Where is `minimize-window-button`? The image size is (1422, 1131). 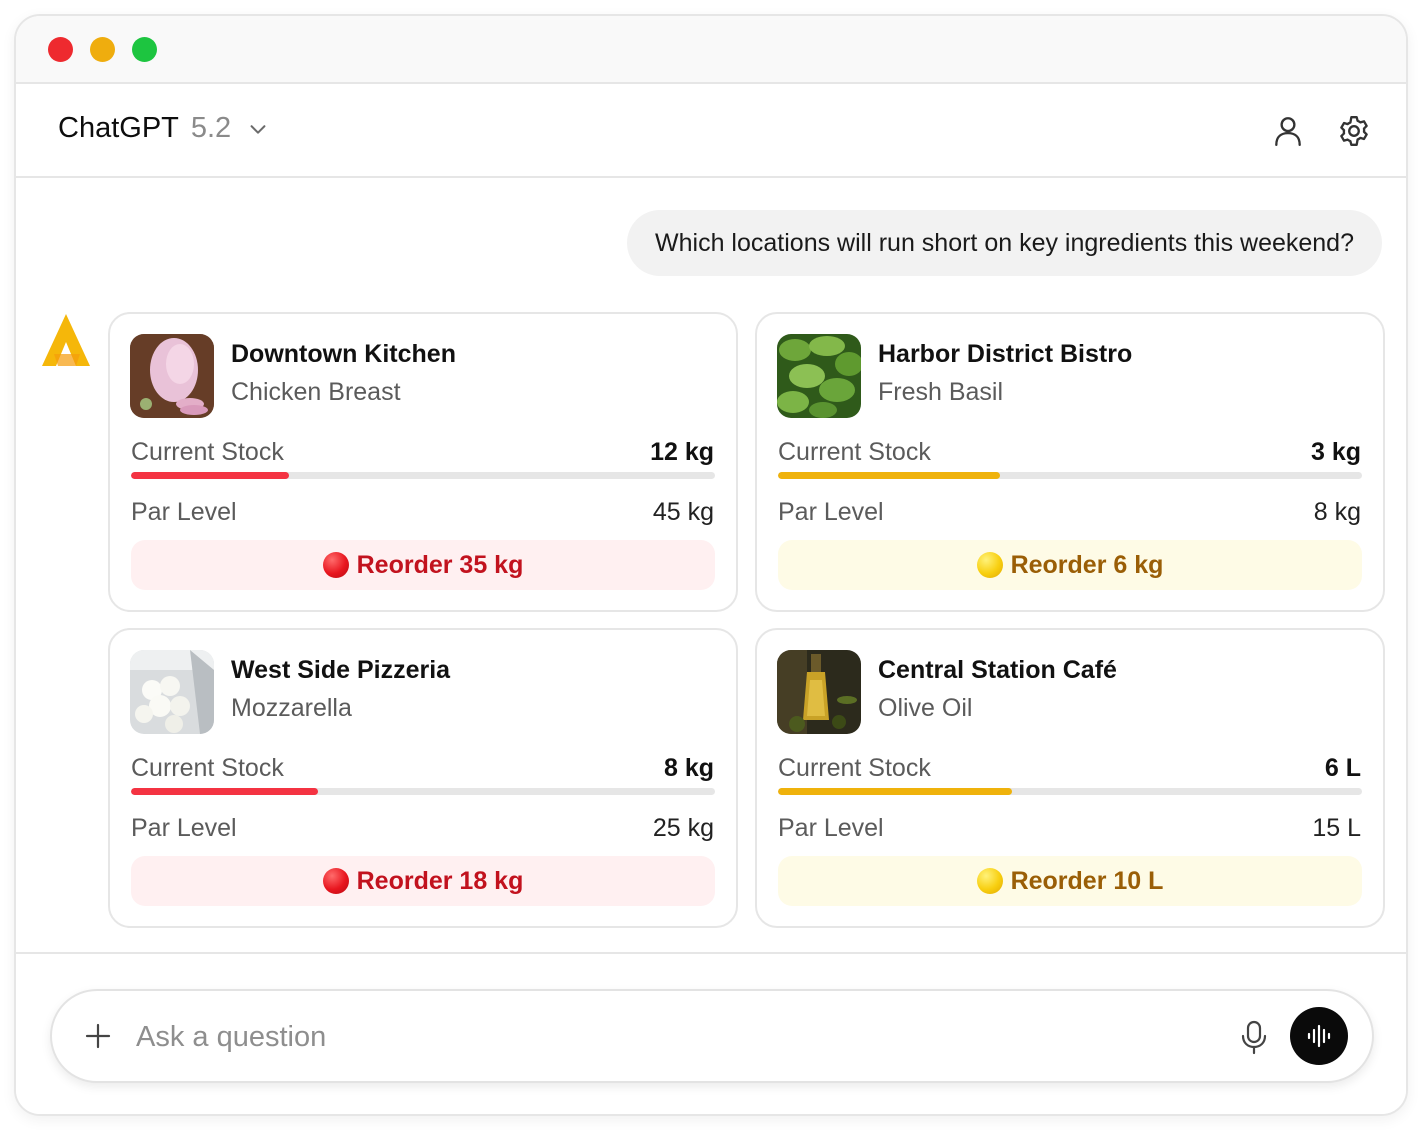
minimize-window-button is located at coordinates (102, 49).